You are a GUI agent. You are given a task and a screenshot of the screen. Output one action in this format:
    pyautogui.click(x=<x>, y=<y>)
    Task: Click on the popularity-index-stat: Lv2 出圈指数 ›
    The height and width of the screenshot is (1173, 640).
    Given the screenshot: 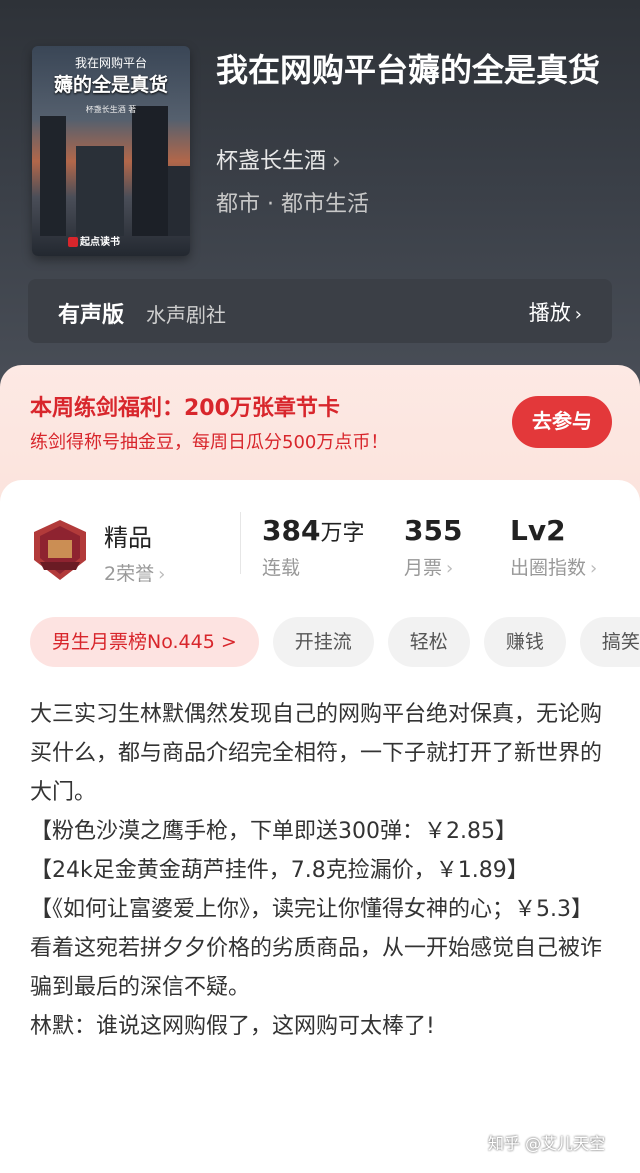 What is the action you would take?
    pyautogui.click(x=553, y=547)
    